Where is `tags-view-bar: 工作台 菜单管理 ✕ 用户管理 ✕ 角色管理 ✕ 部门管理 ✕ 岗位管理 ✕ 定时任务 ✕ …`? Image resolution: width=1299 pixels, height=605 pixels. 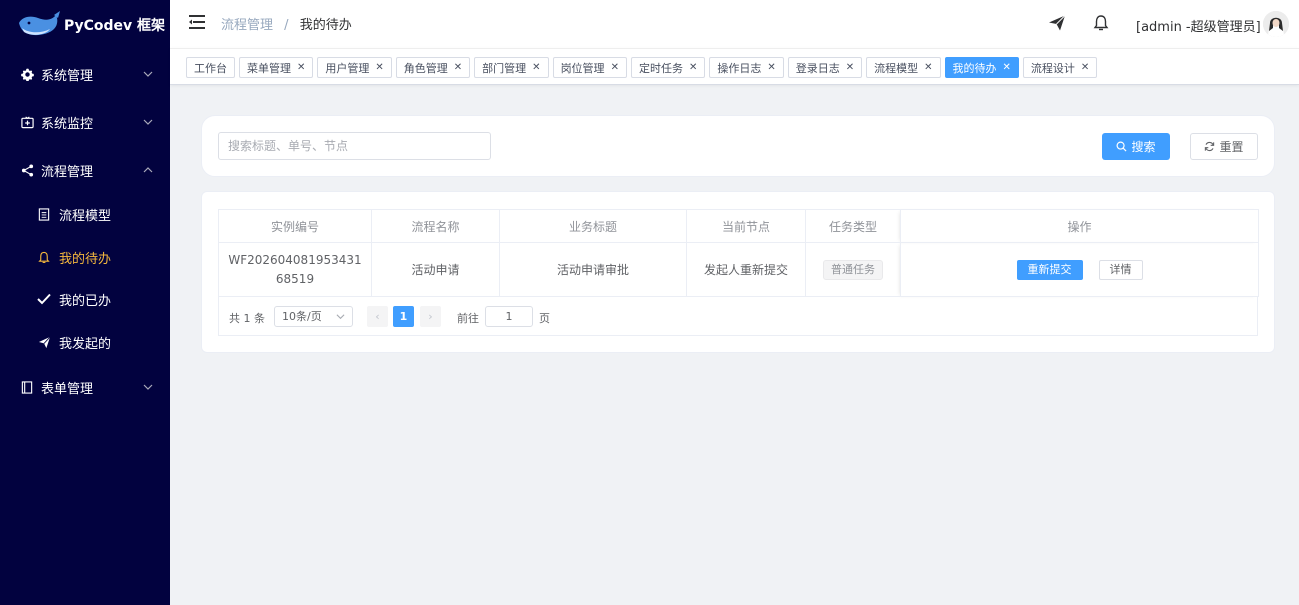 tags-view-bar: 工作台 菜单管理 ✕ 用户管理 ✕ 角色管理 ✕ 部门管理 ✕ 岗位管理 ✕ 定时任务 ✕ … is located at coordinates (734, 66).